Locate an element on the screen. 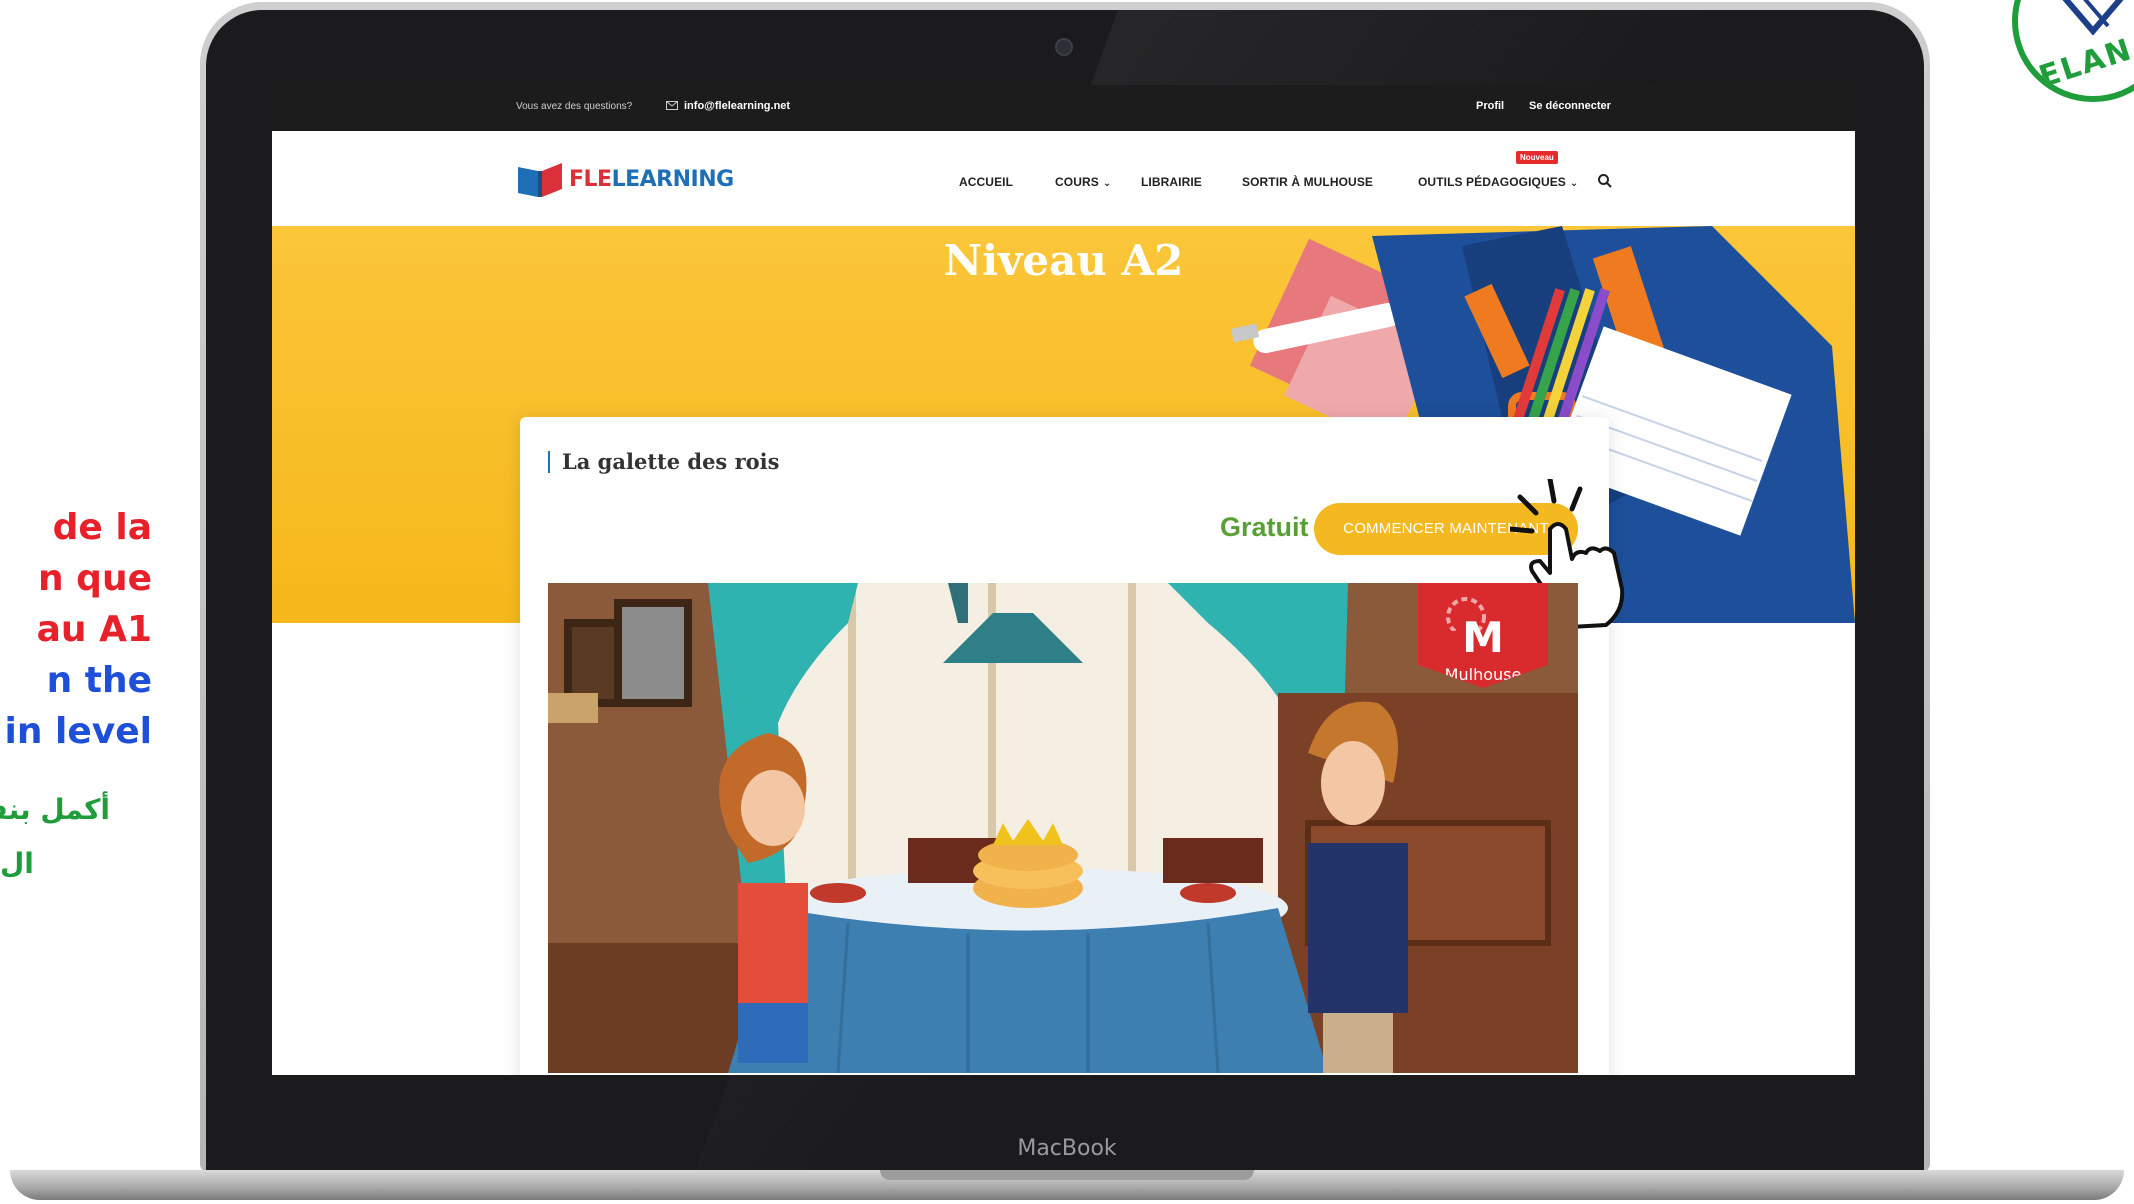  laptop-brand: MacBook is located at coordinates (1067, 1148).